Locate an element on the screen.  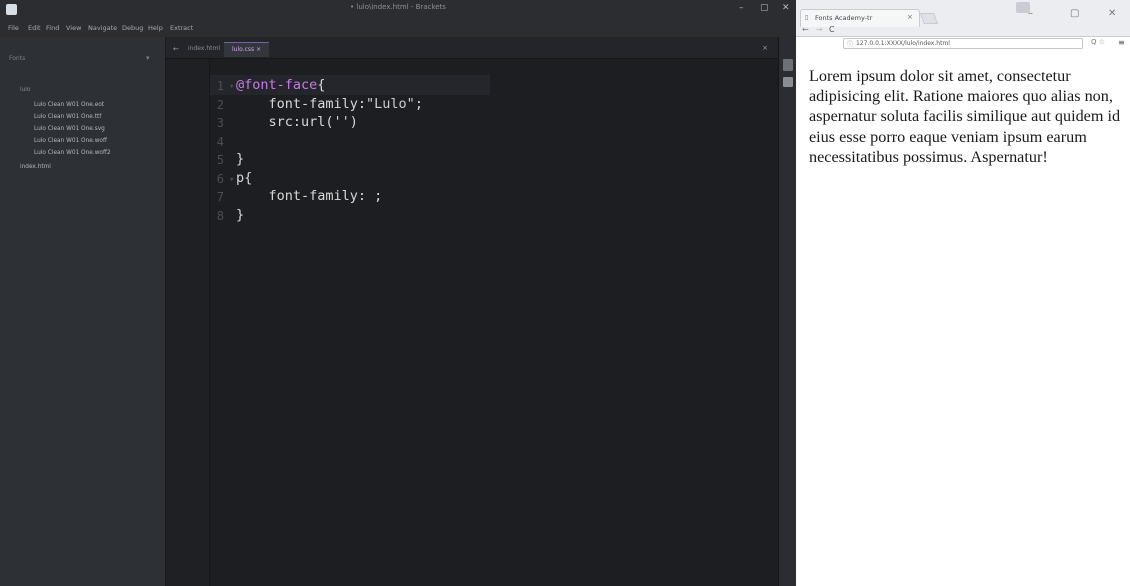
address-text: 127.0.0.1:XXXX/lulo/index.html is located at coordinates (903, 43).